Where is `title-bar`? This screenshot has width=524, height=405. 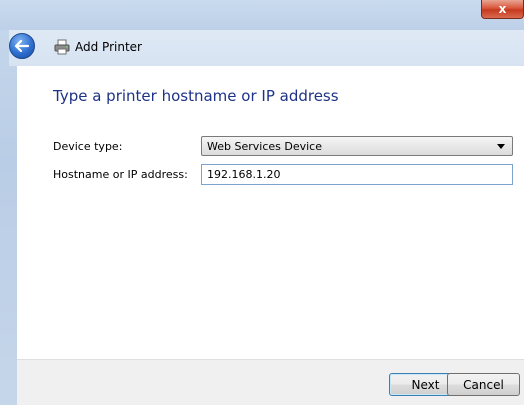 title-bar is located at coordinates (262, 15).